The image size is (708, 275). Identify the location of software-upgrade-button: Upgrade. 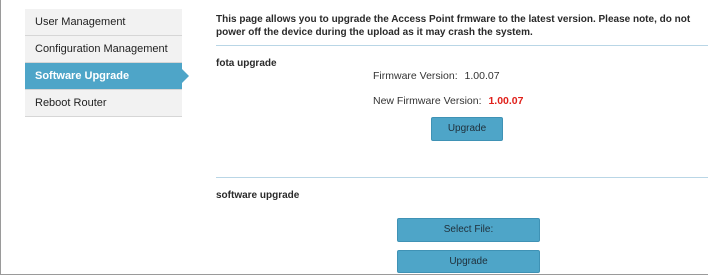
(468, 261).